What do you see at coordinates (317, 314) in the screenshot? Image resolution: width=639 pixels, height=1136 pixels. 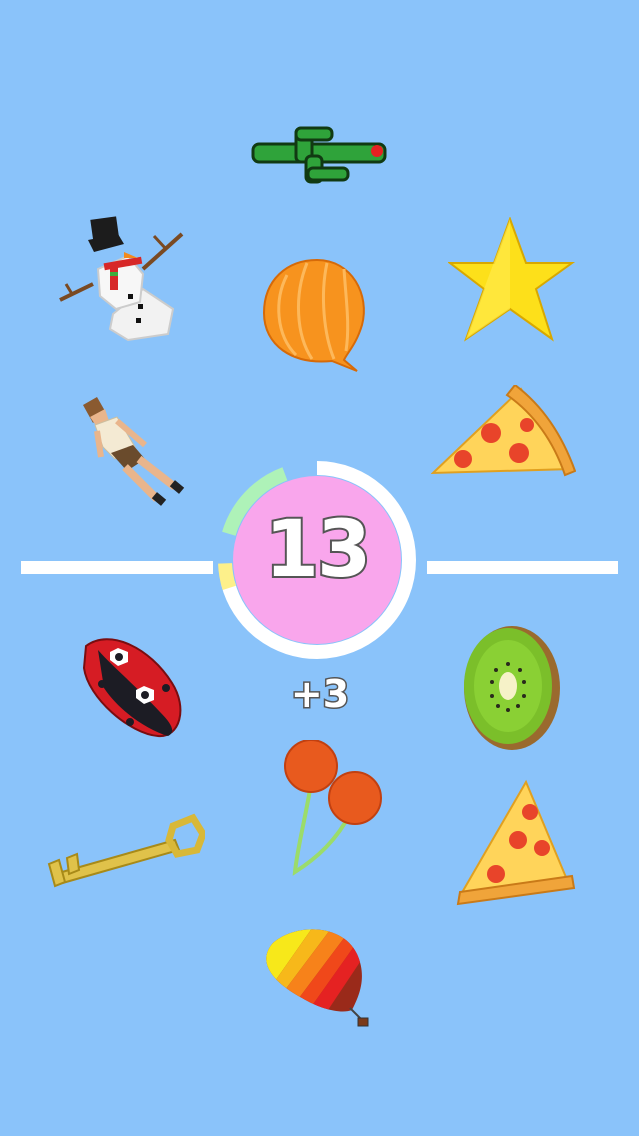 I see `onion-item` at bounding box center [317, 314].